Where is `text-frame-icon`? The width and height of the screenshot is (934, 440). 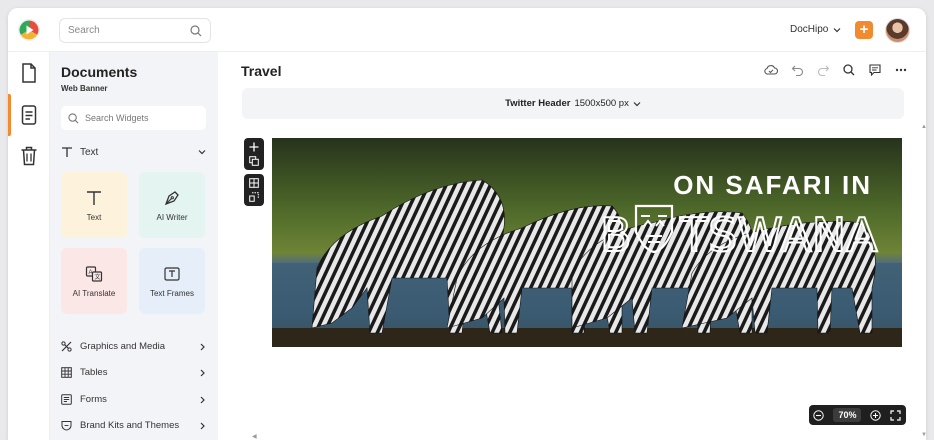
text-frame-icon is located at coordinates (172, 273).